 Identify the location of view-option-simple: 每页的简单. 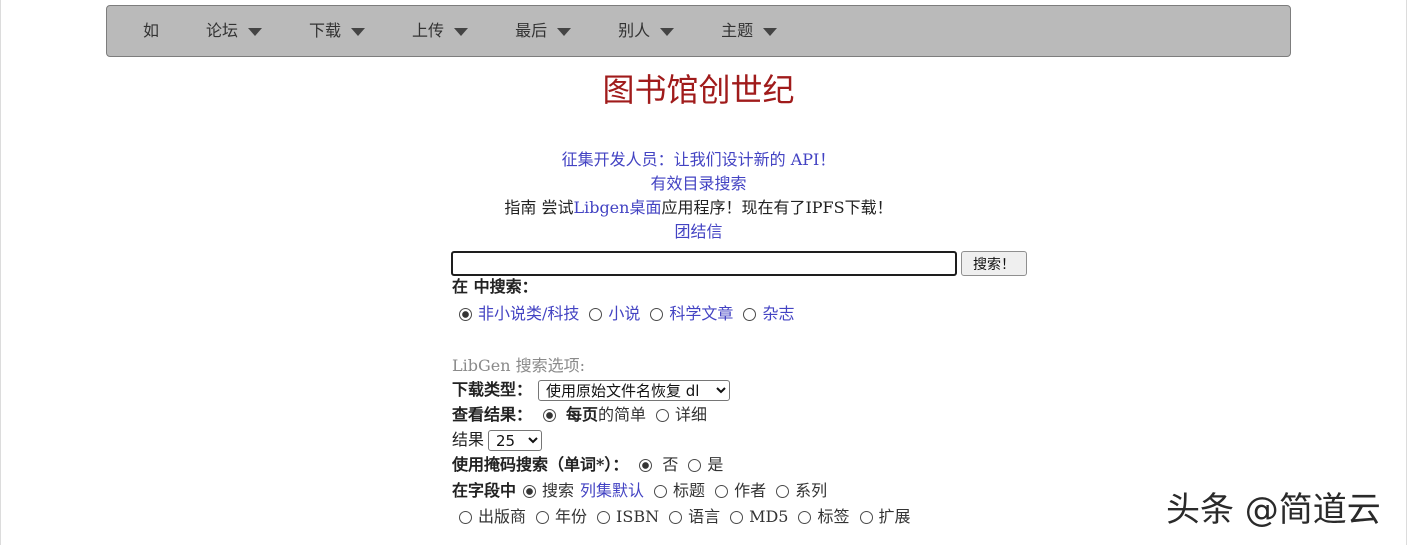
(606, 415).